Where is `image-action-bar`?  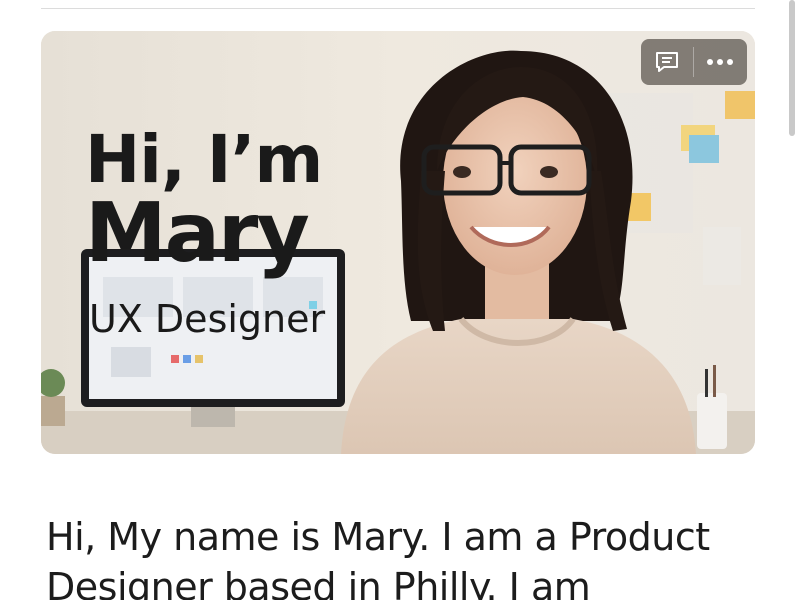
image-action-bar is located at coordinates (694, 62).